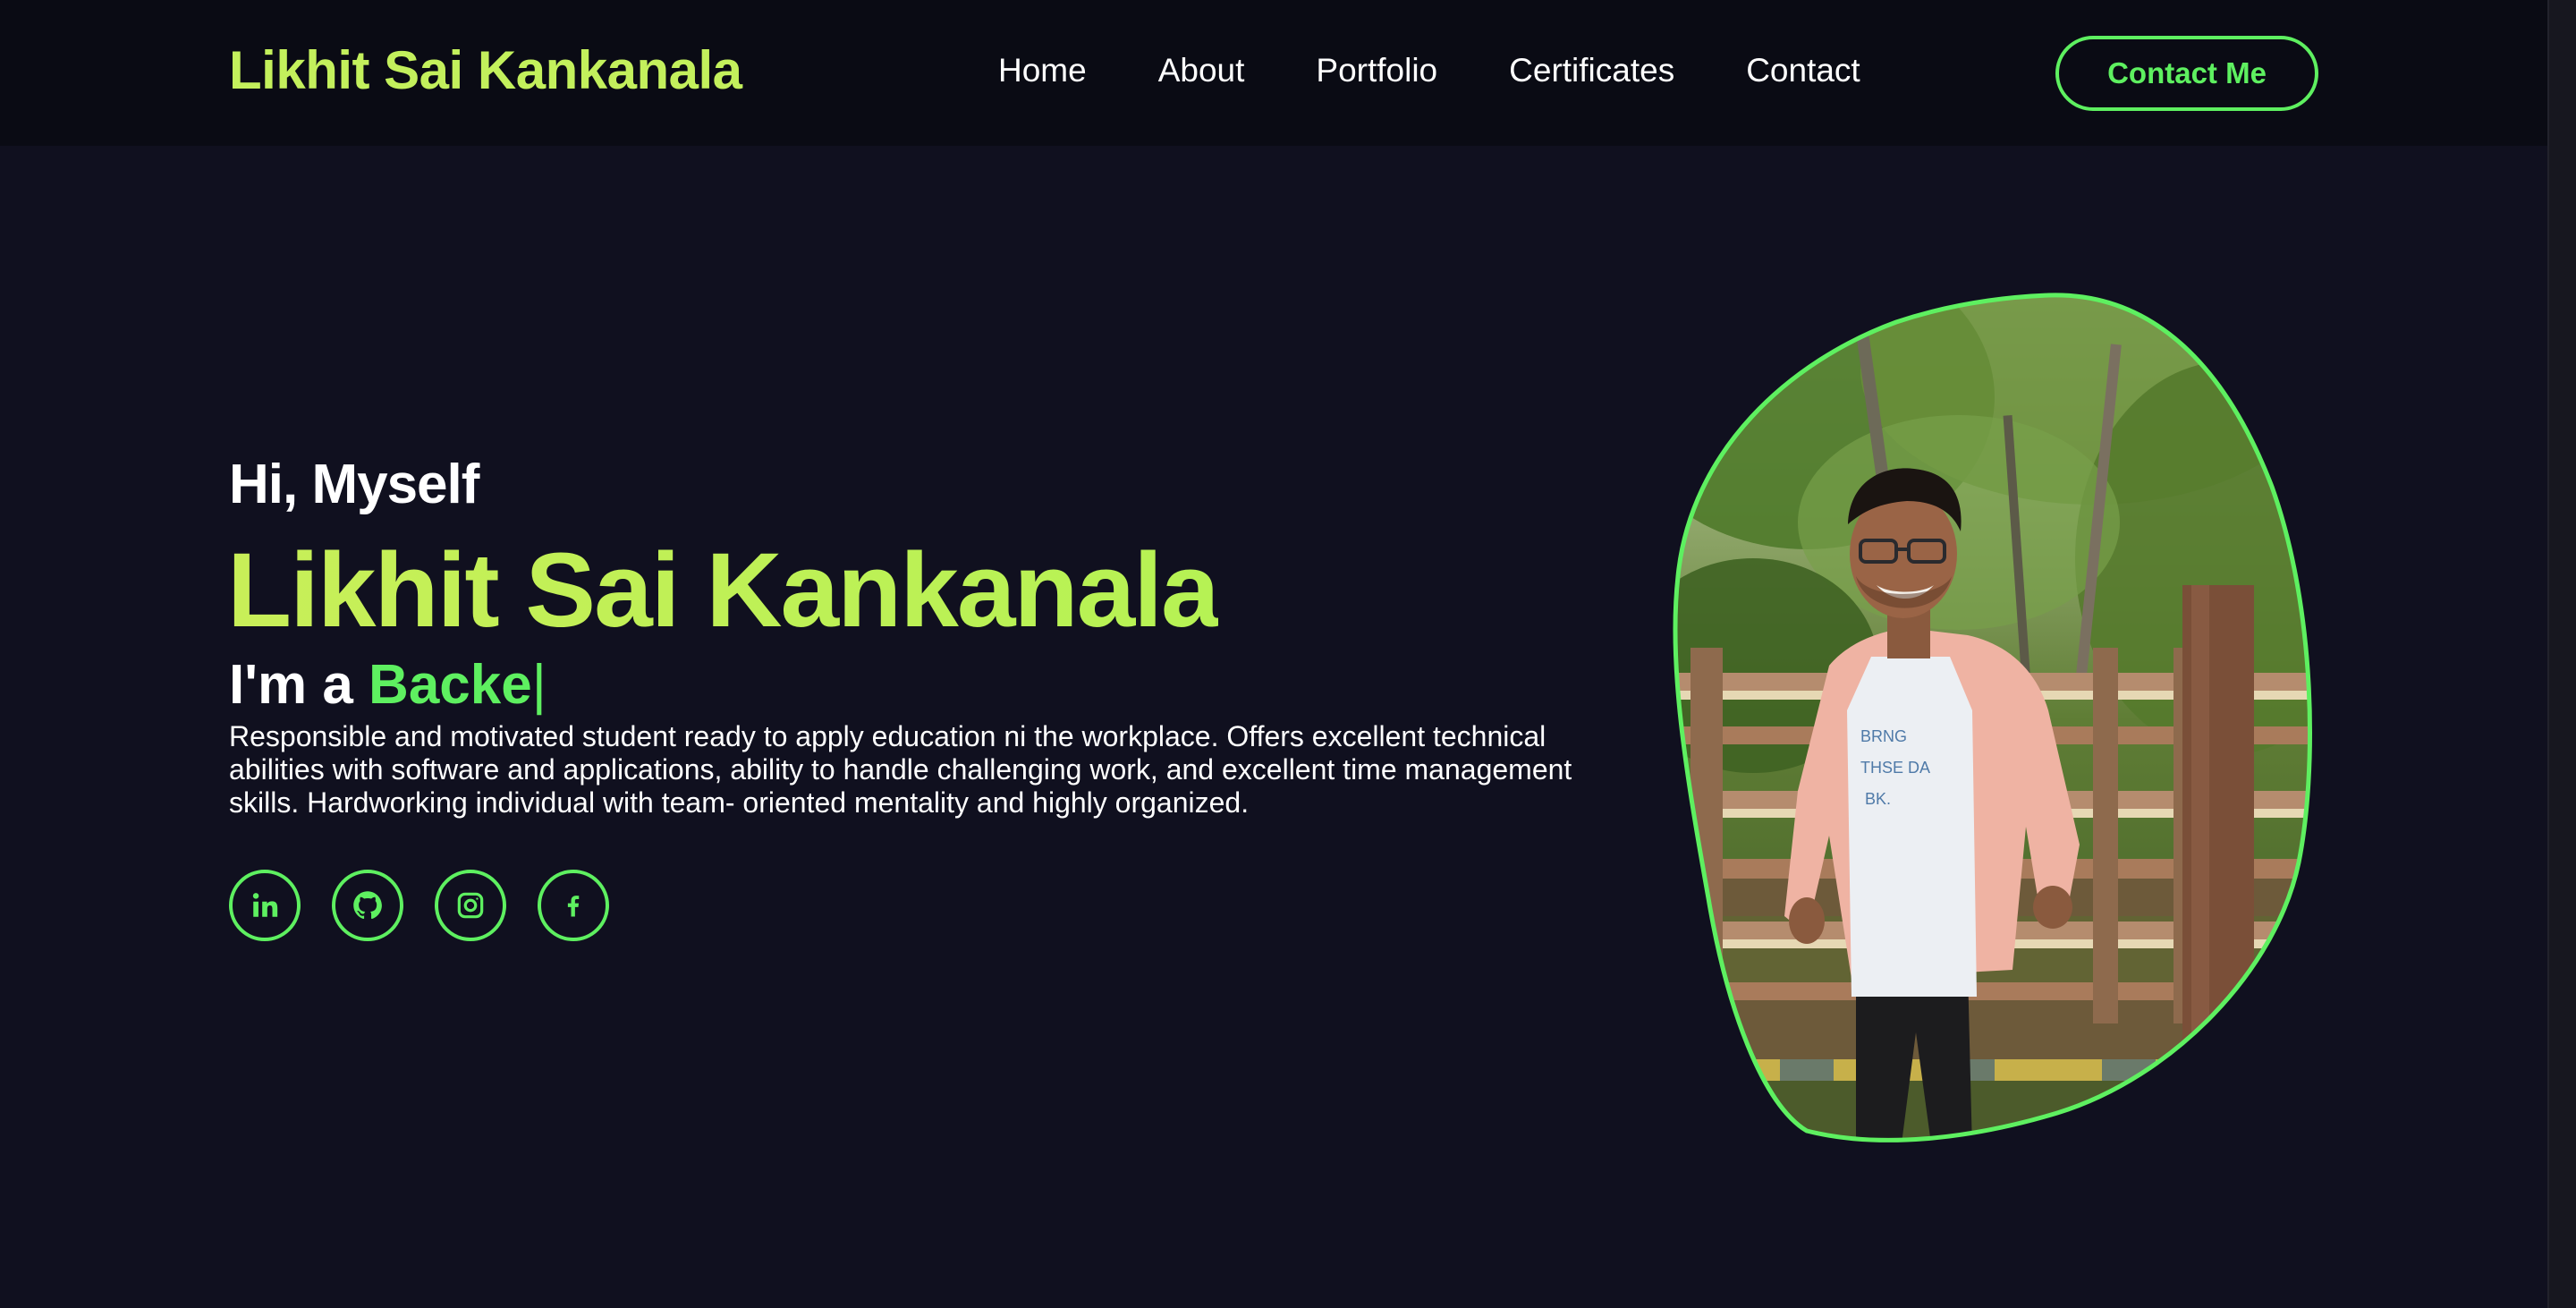  I want to click on linkedin-link, so click(265, 905).